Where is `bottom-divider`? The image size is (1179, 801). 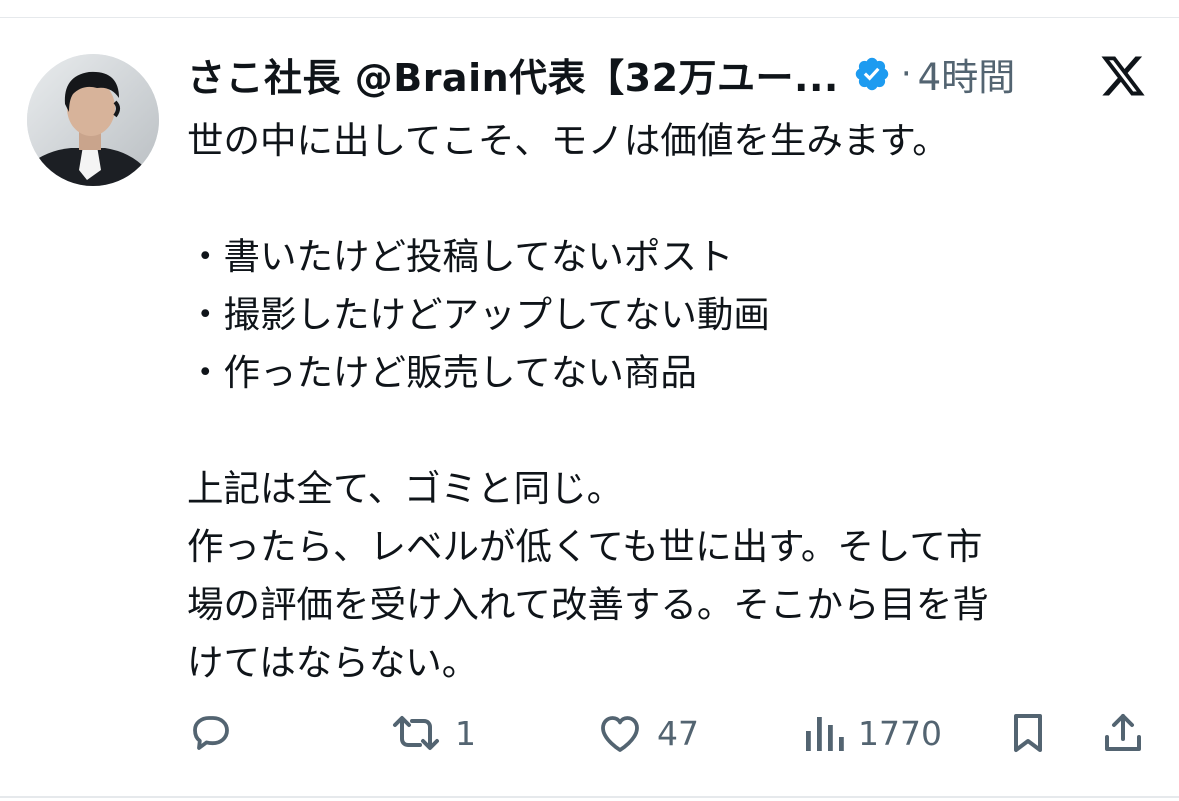 bottom-divider is located at coordinates (589, 797).